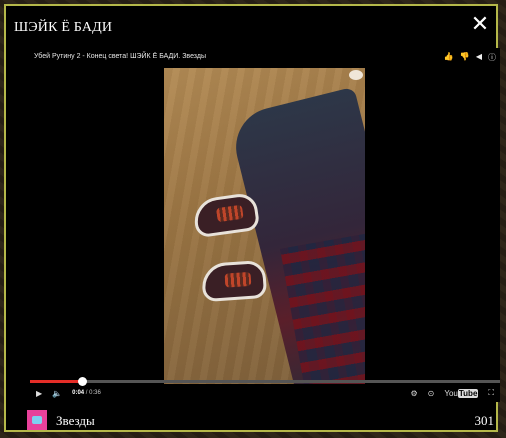  I want to click on fullscreen-icon: ⛶, so click(491, 393).